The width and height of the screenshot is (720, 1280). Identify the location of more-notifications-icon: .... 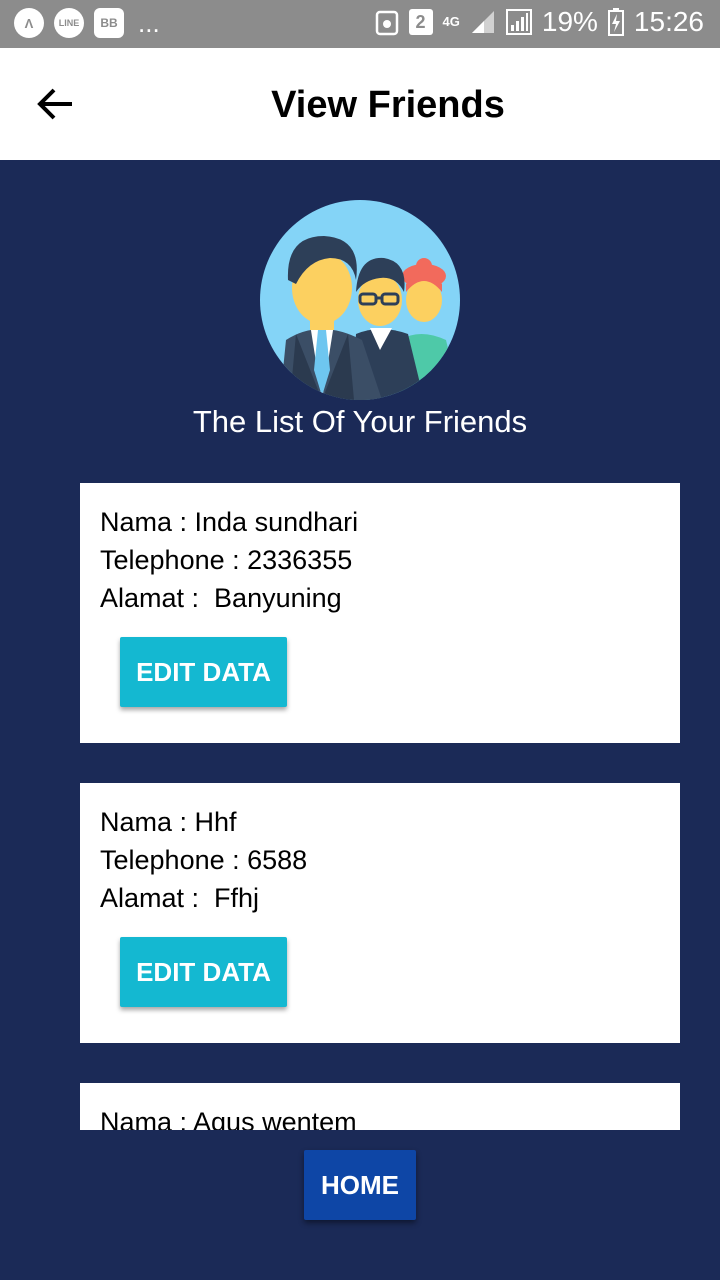
(149, 23).